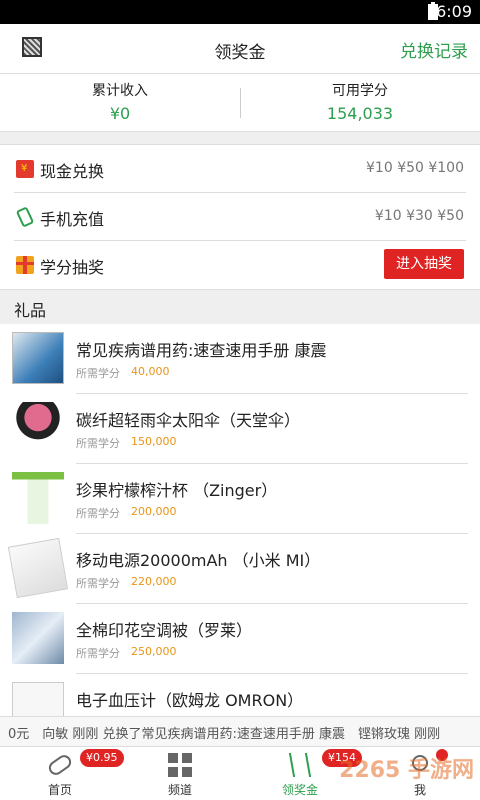 The width and height of the screenshot is (480, 800). Describe the element at coordinates (25, 265) in the screenshot. I see `gift-icon` at that location.